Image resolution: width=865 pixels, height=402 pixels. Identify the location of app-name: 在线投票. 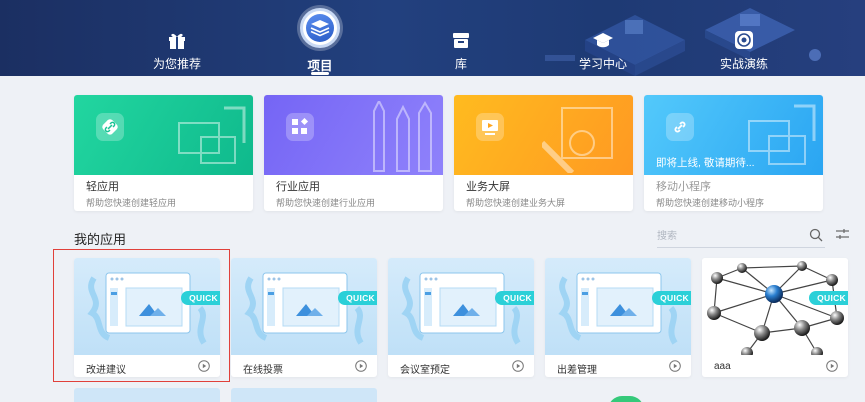
(263, 370).